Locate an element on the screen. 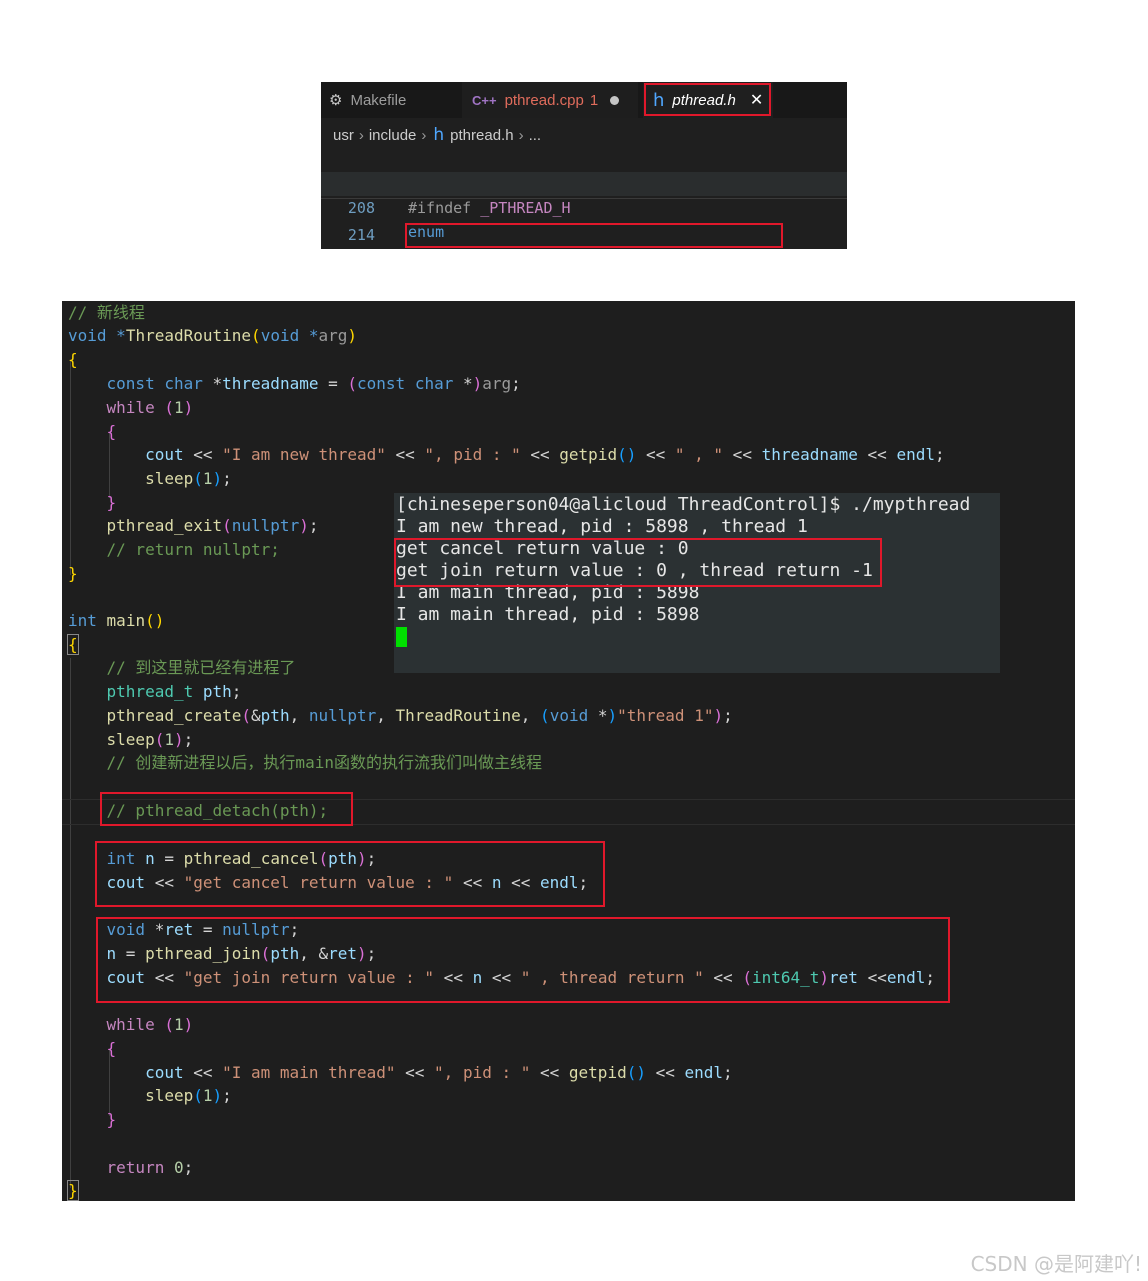 Image resolution: width=1148 pixels, height=1281 pixels. code-line: pthread_exit(nullptr); is located at coordinates (212, 525).